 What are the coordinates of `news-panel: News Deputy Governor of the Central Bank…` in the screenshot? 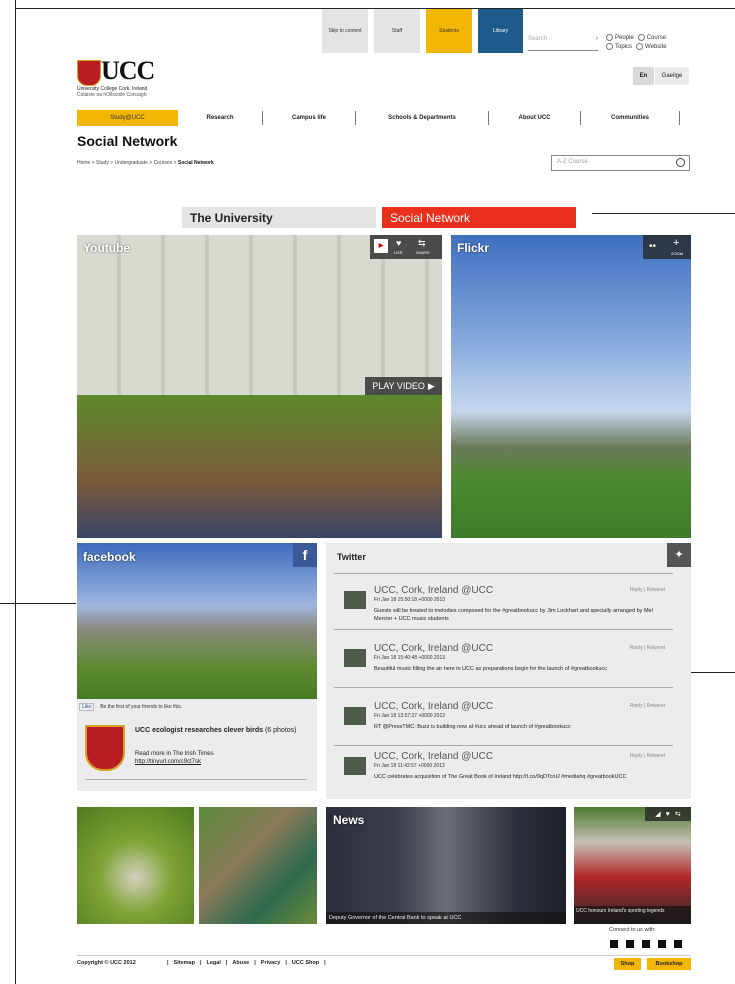 It's located at (446, 865).